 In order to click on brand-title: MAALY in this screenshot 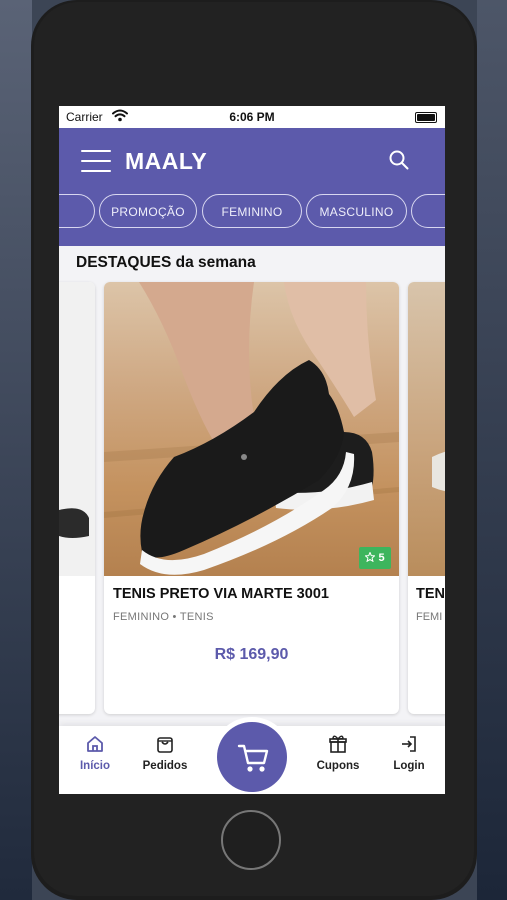, I will do `click(166, 161)`.